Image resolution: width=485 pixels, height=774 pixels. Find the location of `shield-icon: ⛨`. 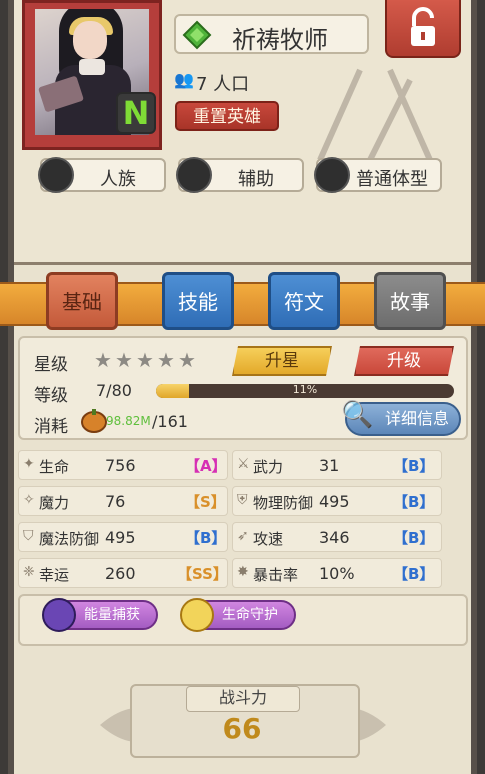

shield-icon: ⛨ is located at coordinates (242, 500).